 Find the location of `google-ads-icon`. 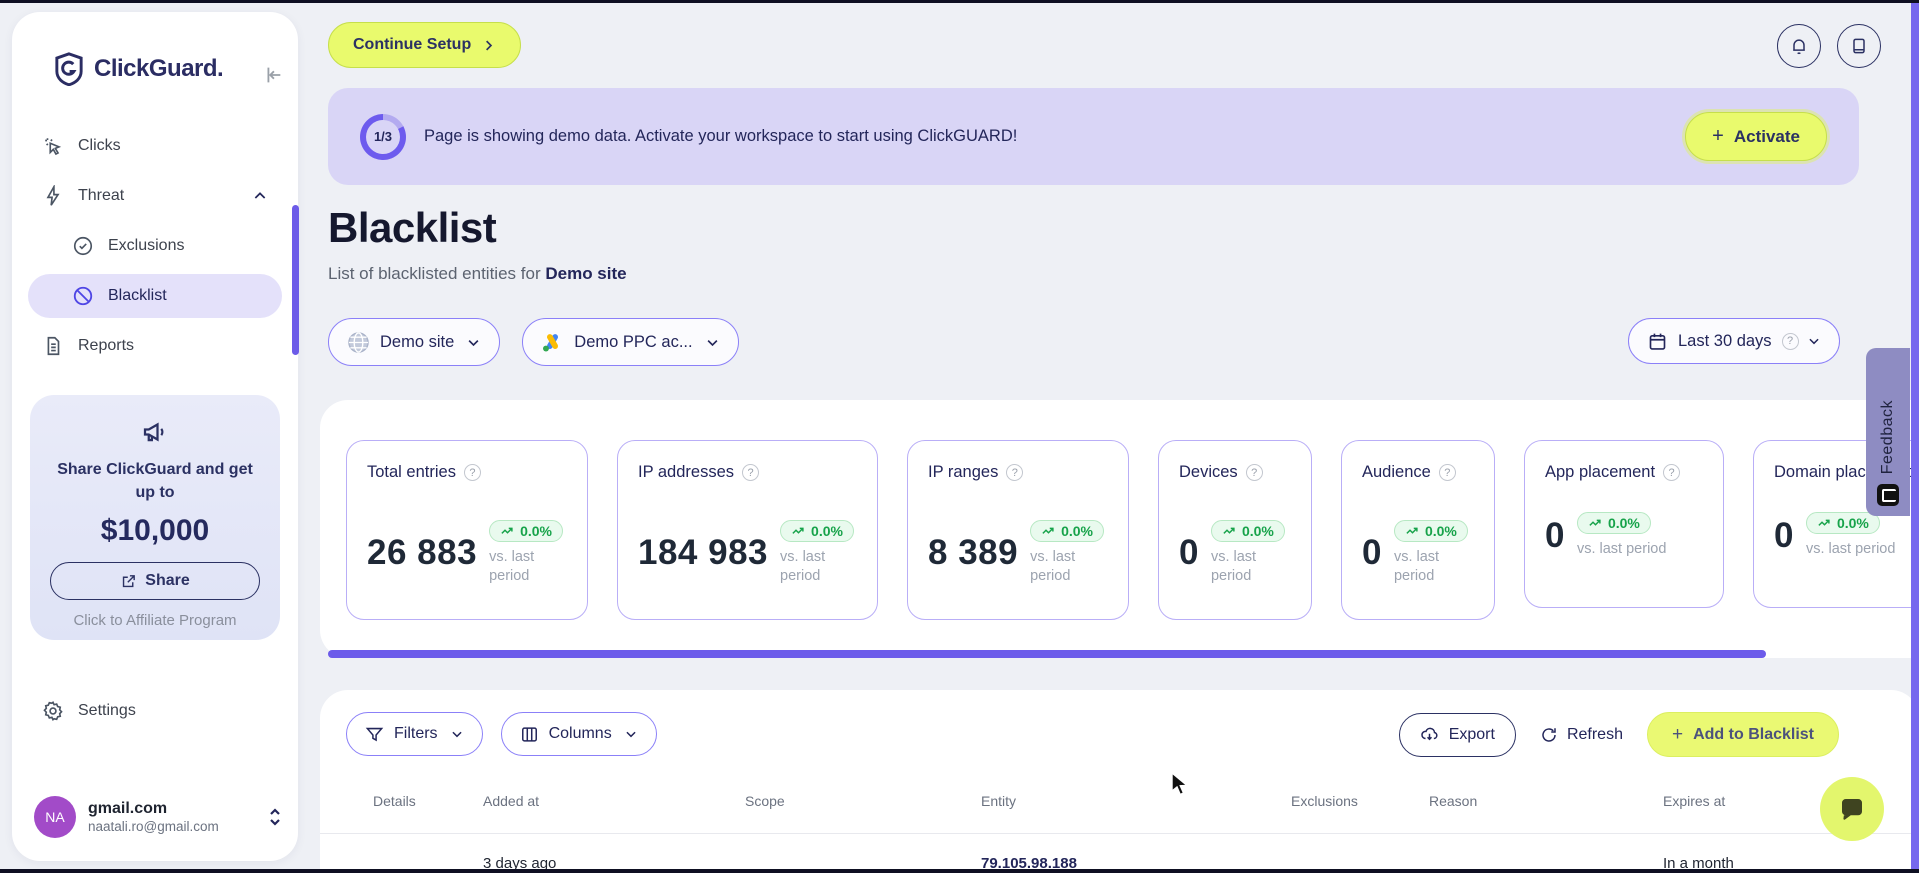

google-ads-icon is located at coordinates (551, 342).